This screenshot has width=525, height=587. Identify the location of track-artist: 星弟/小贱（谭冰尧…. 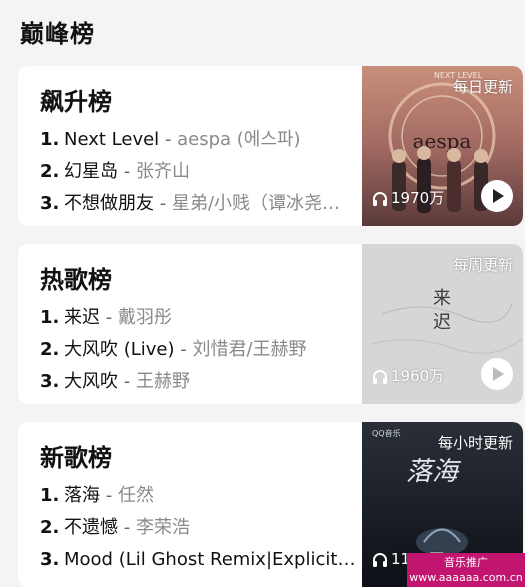
(256, 203).